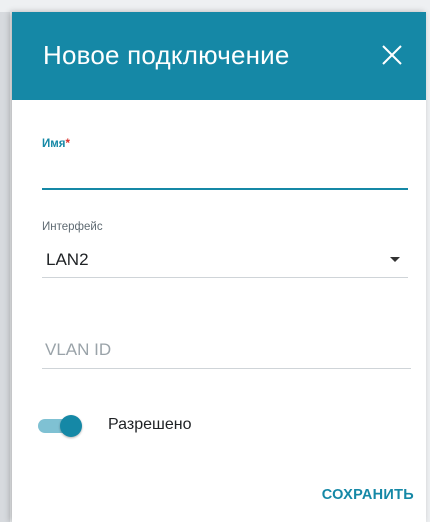 This screenshot has height=522, width=430. Describe the element at coordinates (225, 175) in the screenshot. I see `name-input` at that location.